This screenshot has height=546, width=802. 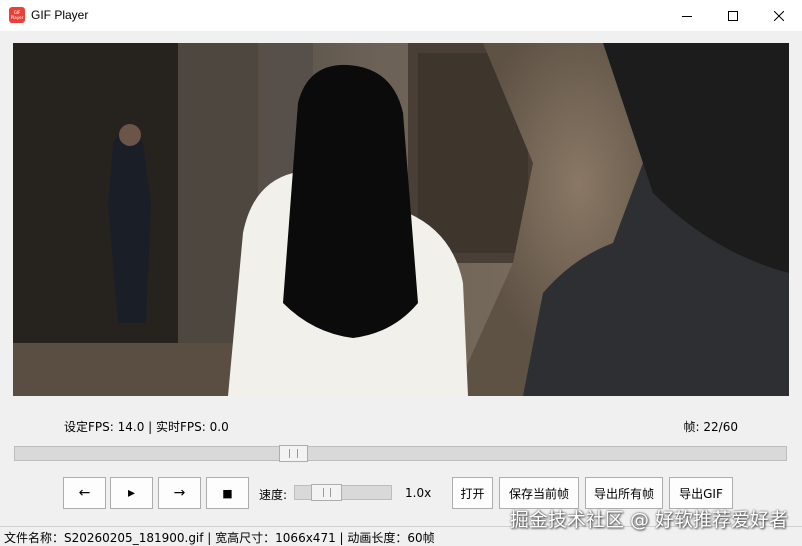 I want to click on title-bar: GIF Player GIF Player, so click(x=401, y=15).